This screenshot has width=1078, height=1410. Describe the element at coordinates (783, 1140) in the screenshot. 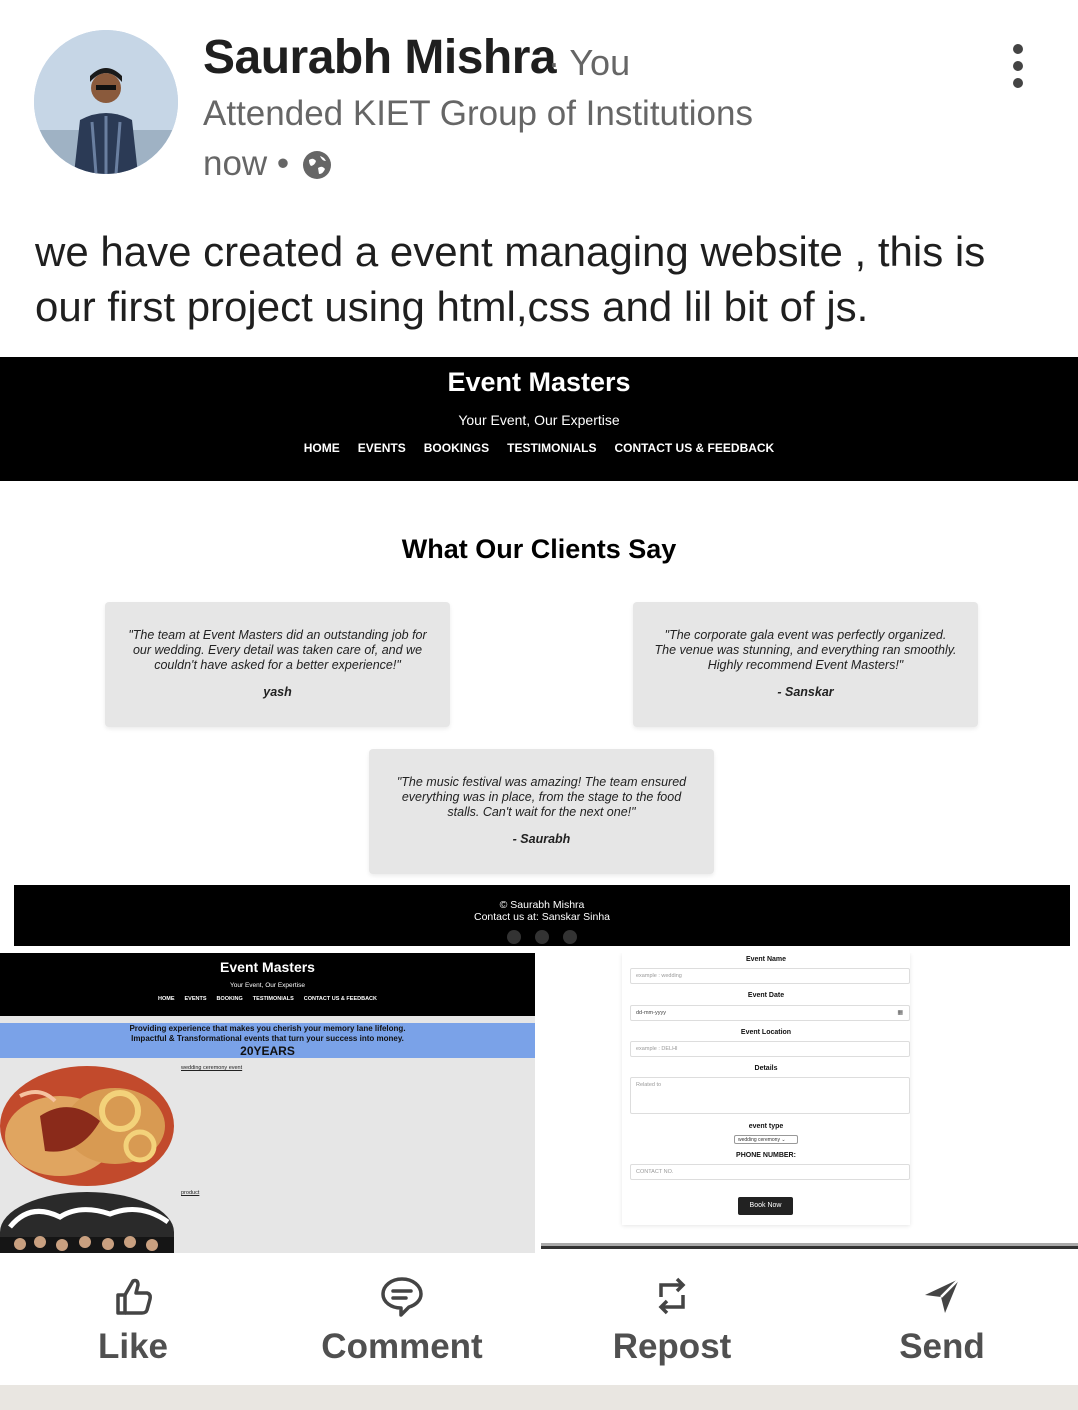

I see `chevron-down-icon: ⌄` at that location.